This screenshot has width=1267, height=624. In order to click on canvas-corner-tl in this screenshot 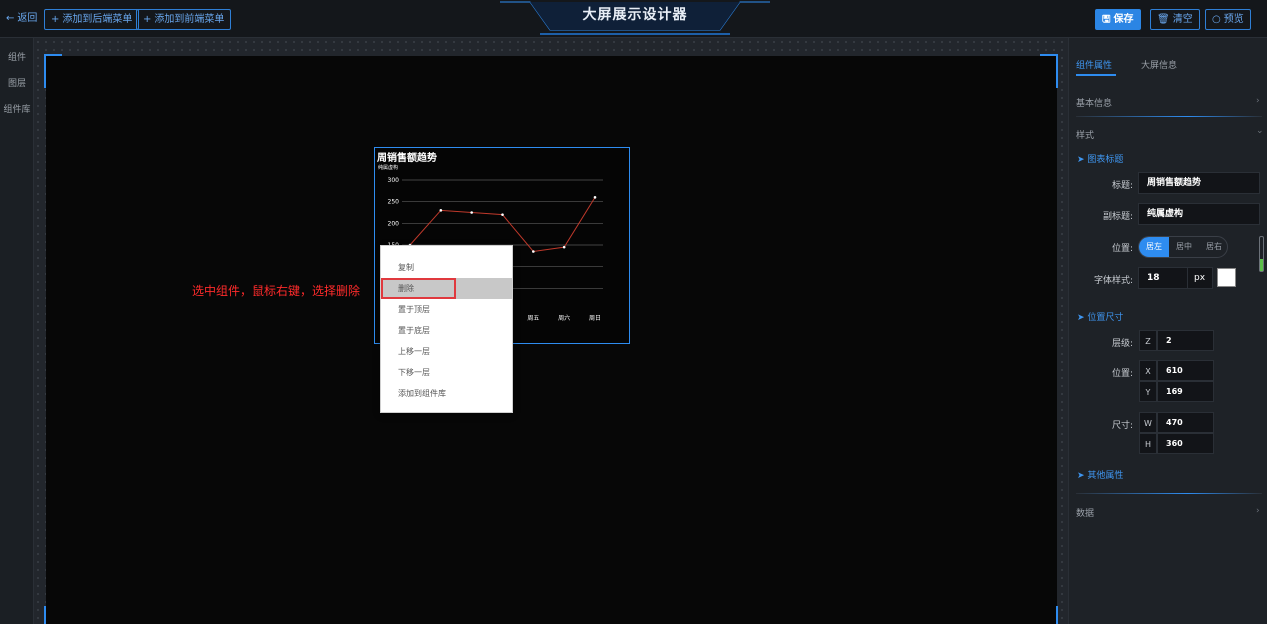, I will do `click(53, 63)`.